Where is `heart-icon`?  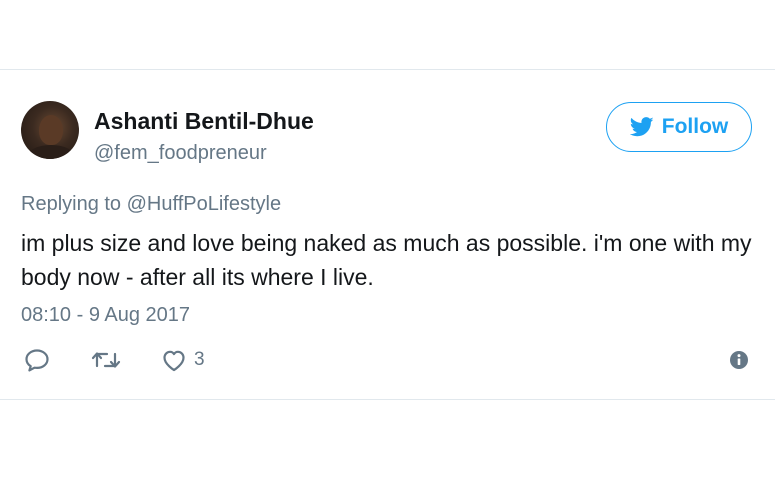 heart-icon is located at coordinates (174, 361).